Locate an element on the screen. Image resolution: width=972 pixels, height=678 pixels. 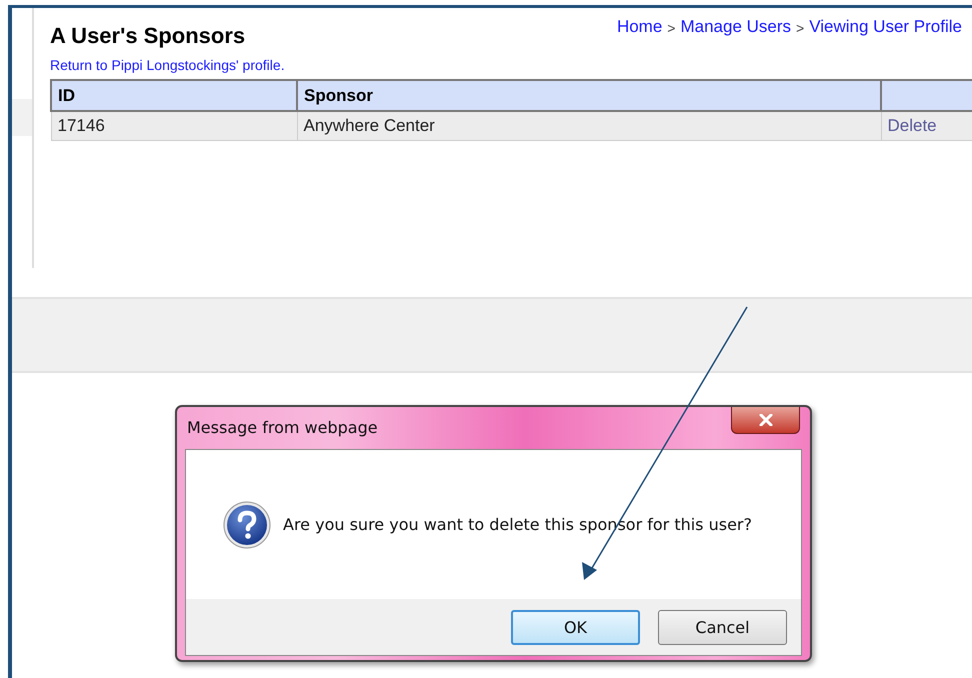
table-cell: Anywhere Center is located at coordinates (589, 125).